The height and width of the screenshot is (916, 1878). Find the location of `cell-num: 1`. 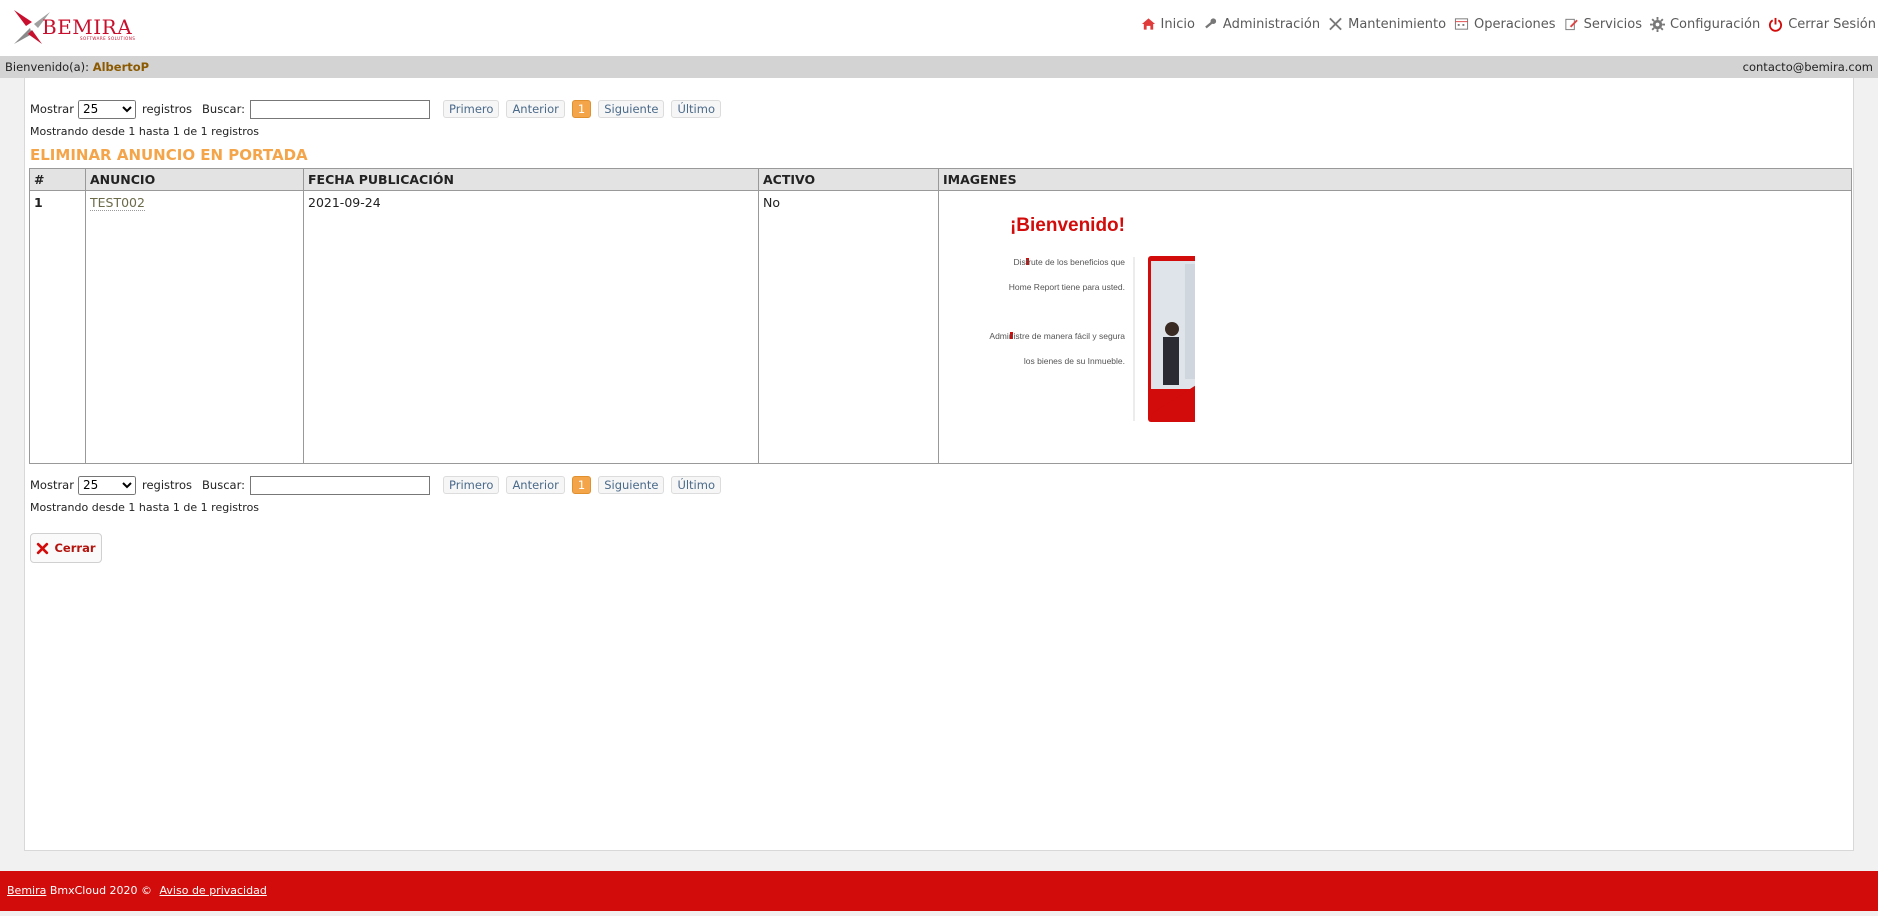

cell-num: 1 is located at coordinates (57, 327).